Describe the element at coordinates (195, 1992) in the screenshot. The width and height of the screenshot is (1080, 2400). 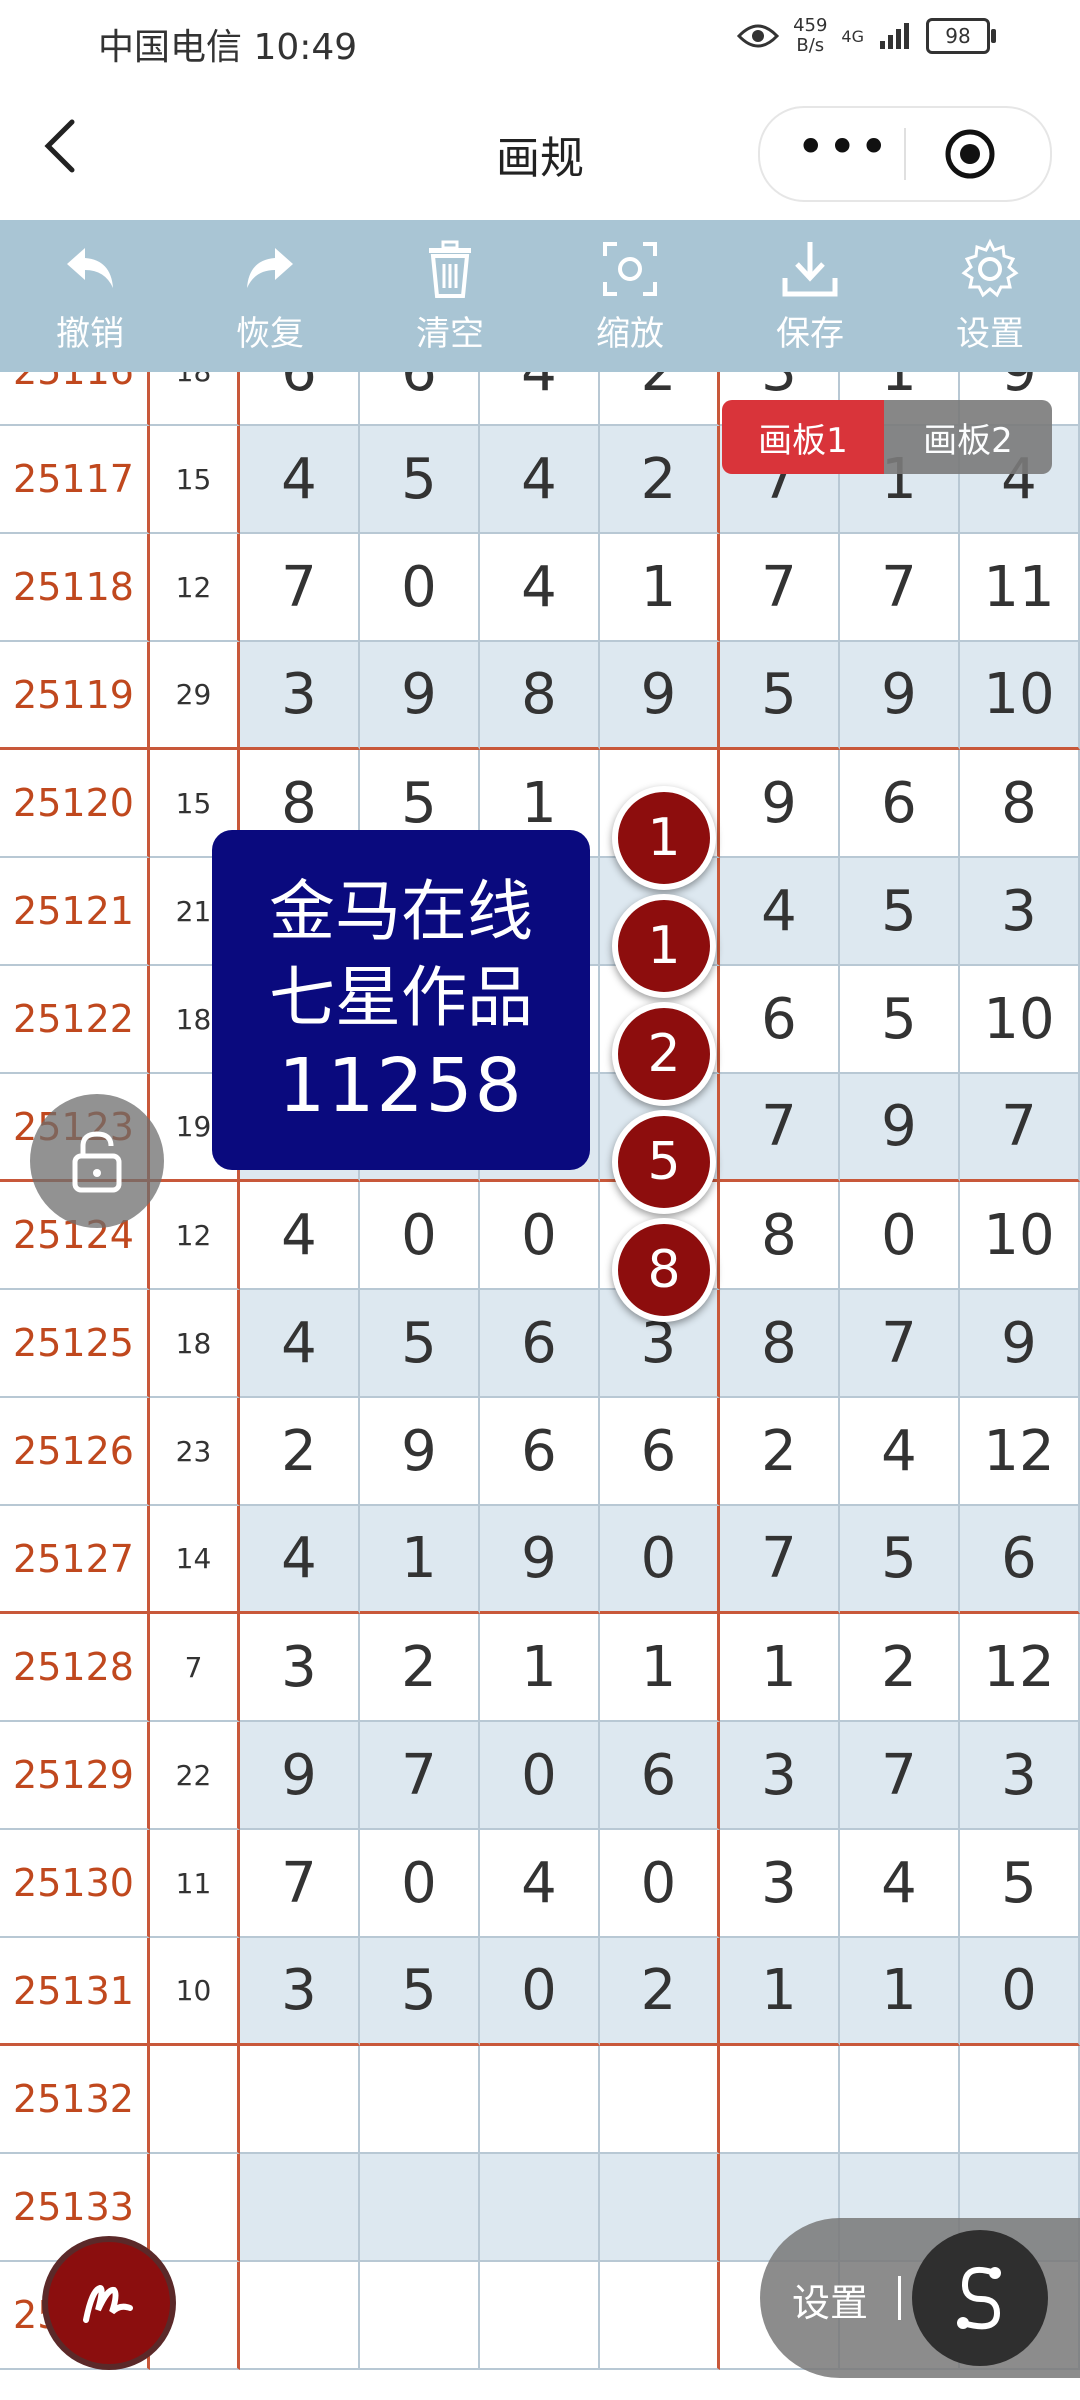
I see `sum-cell: 10` at that location.